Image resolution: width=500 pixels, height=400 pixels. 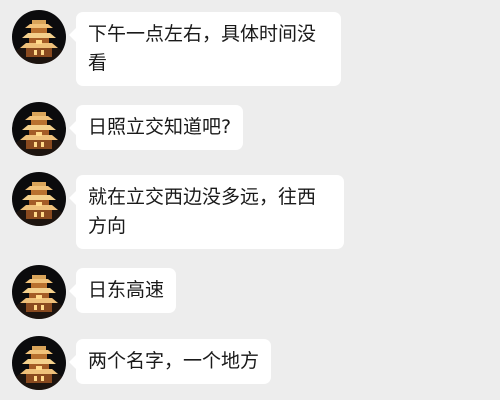 What do you see at coordinates (160, 127) in the screenshot?
I see `message-text: 日照立交知道吧?` at bounding box center [160, 127].